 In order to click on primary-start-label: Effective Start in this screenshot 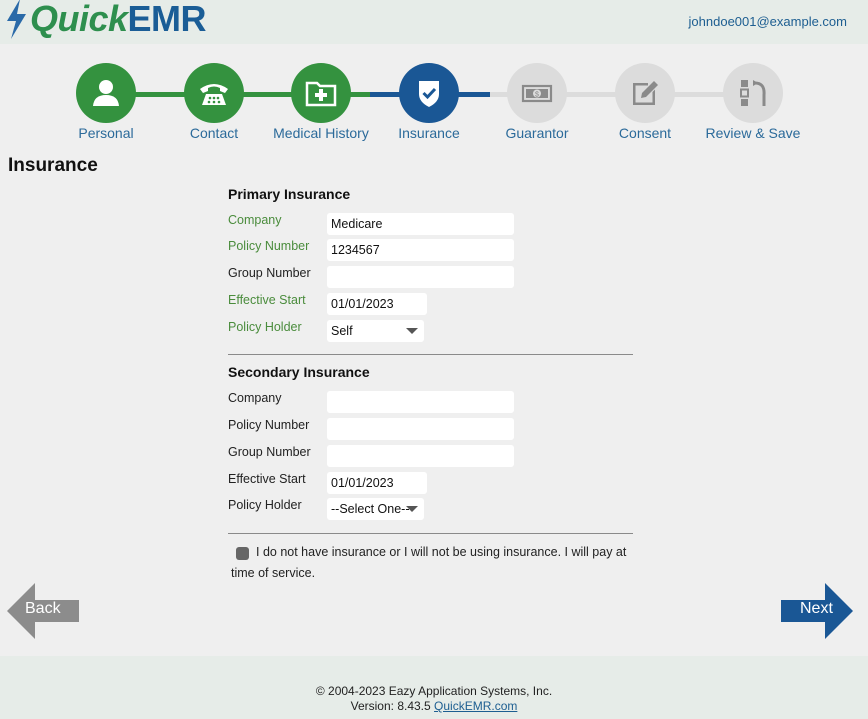, I will do `click(267, 300)`.